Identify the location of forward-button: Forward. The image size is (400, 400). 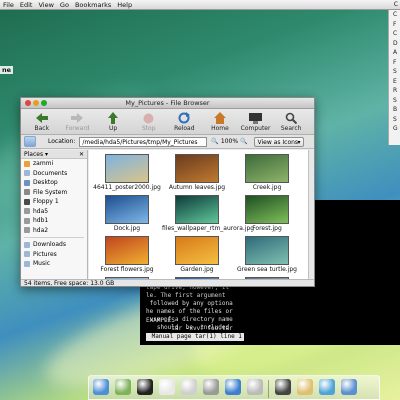
(78, 122).